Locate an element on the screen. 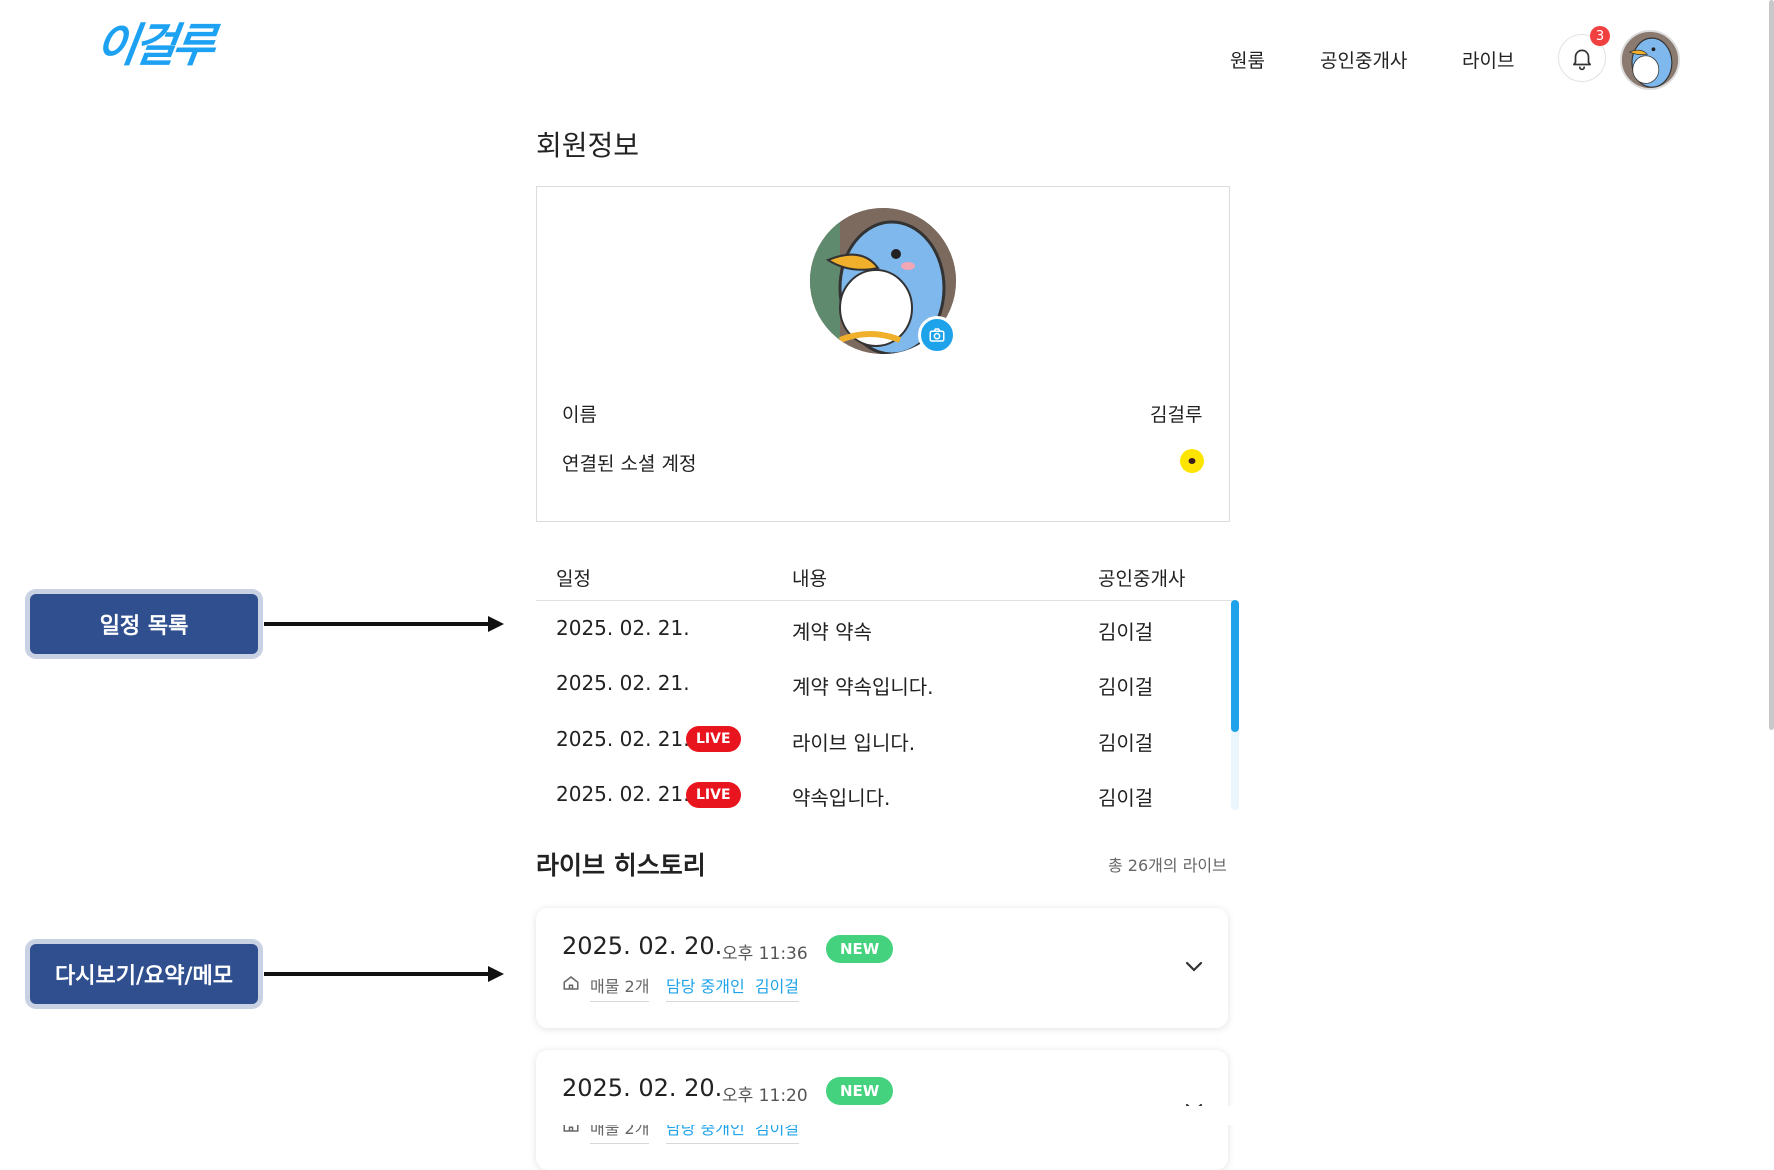 Image resolution: width=1774 pixels, height=1170 pixels. notification-badge: 3 is located at coordinates (1600, 36).